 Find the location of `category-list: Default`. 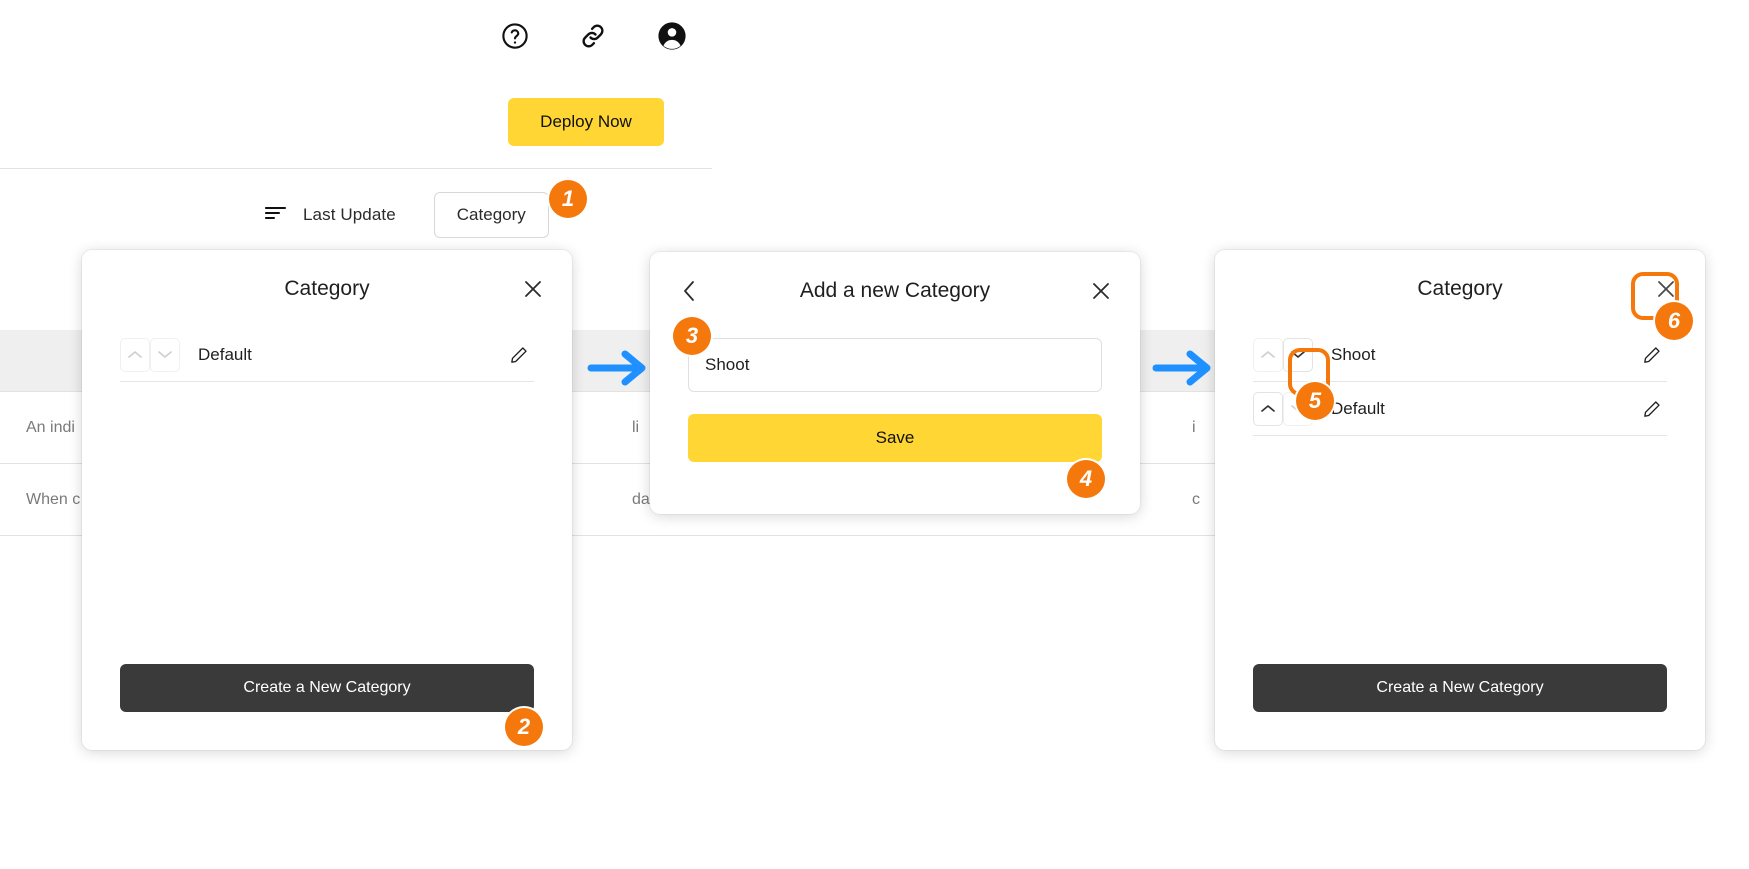

category-list: Default is located at coordinates (327, 355).